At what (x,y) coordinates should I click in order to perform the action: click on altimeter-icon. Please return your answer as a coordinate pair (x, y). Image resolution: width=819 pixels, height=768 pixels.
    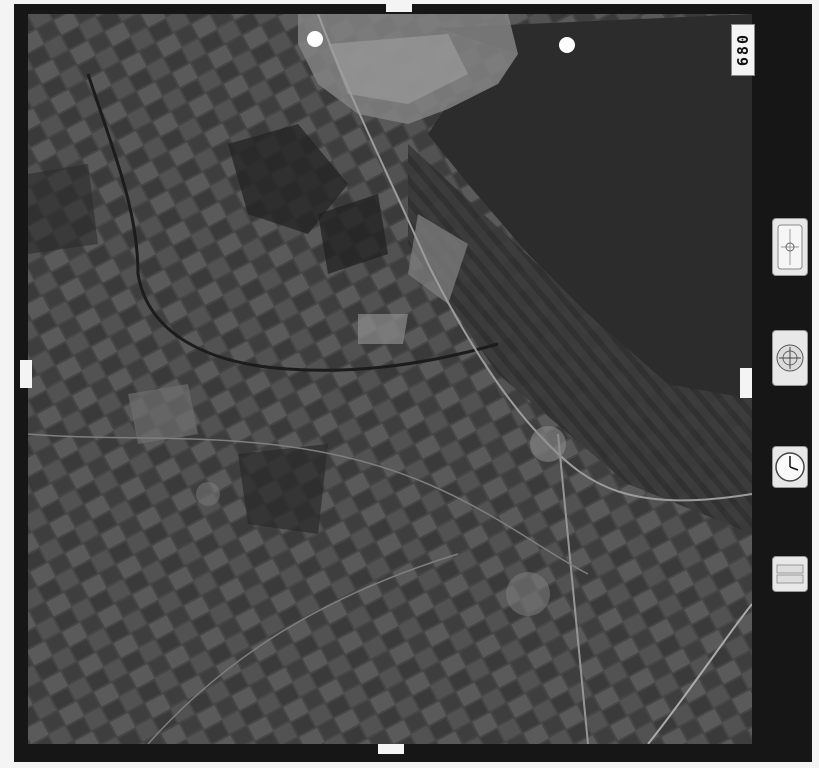
    Looking at the image, I should click on (790, 358).